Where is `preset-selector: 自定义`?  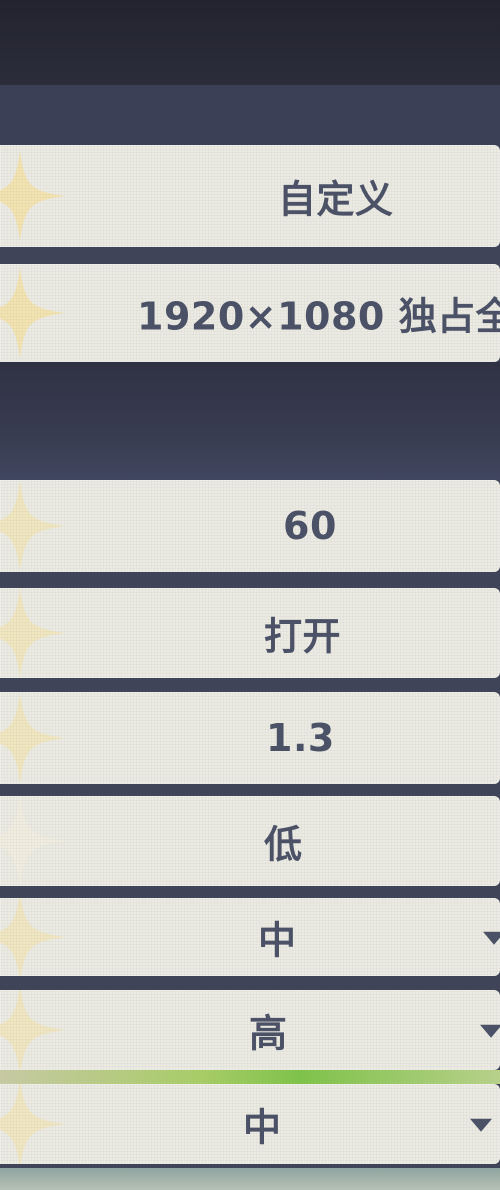
preset-selector: 自定义 is located at coordinates (250, 196).